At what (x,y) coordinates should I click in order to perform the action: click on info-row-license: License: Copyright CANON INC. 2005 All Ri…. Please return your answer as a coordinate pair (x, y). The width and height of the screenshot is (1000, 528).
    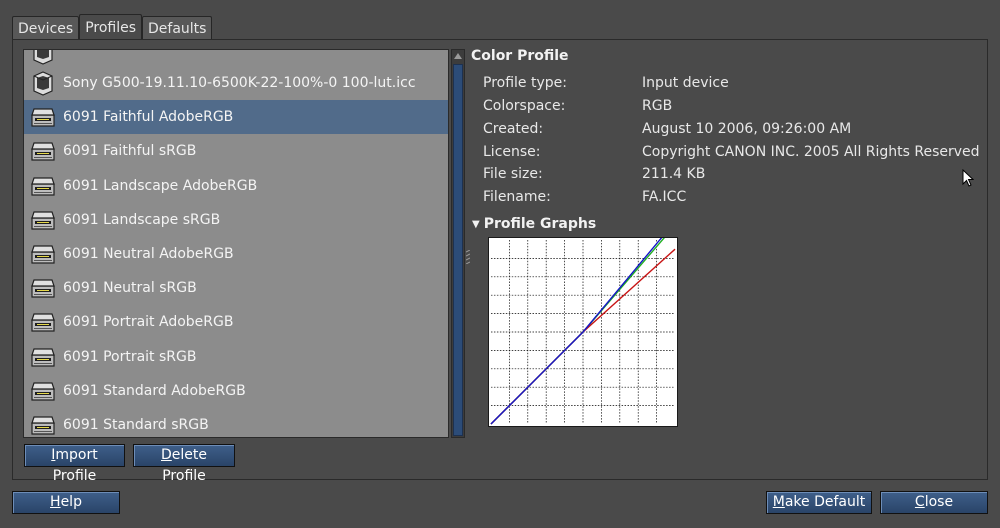
    Looking at the image, I should click on (731, 152).